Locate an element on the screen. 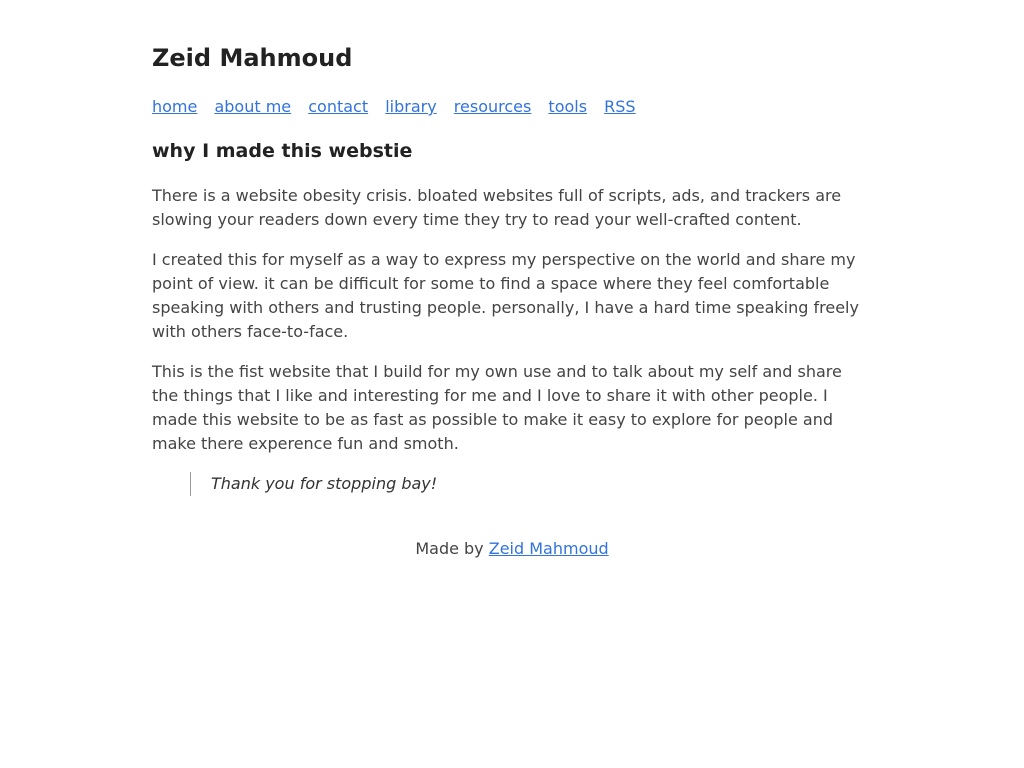 The image size is (1024, 768). nav-link-rss: RSS is located at coordinates (619, 106).